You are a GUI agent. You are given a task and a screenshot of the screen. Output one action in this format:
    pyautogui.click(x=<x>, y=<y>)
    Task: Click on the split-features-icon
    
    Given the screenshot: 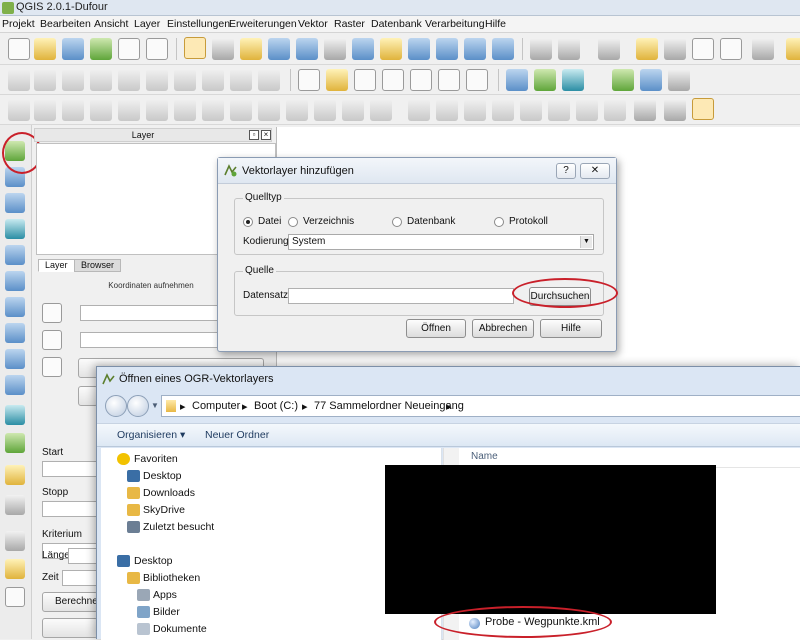 What is the action you would take?
    pyautogui.click(x=297, y=110)
    